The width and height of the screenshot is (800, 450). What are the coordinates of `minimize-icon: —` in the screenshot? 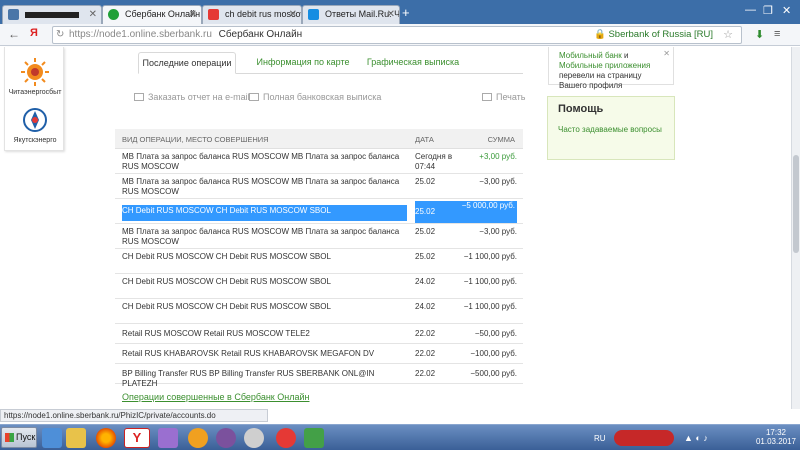 It's located at (750, 10).